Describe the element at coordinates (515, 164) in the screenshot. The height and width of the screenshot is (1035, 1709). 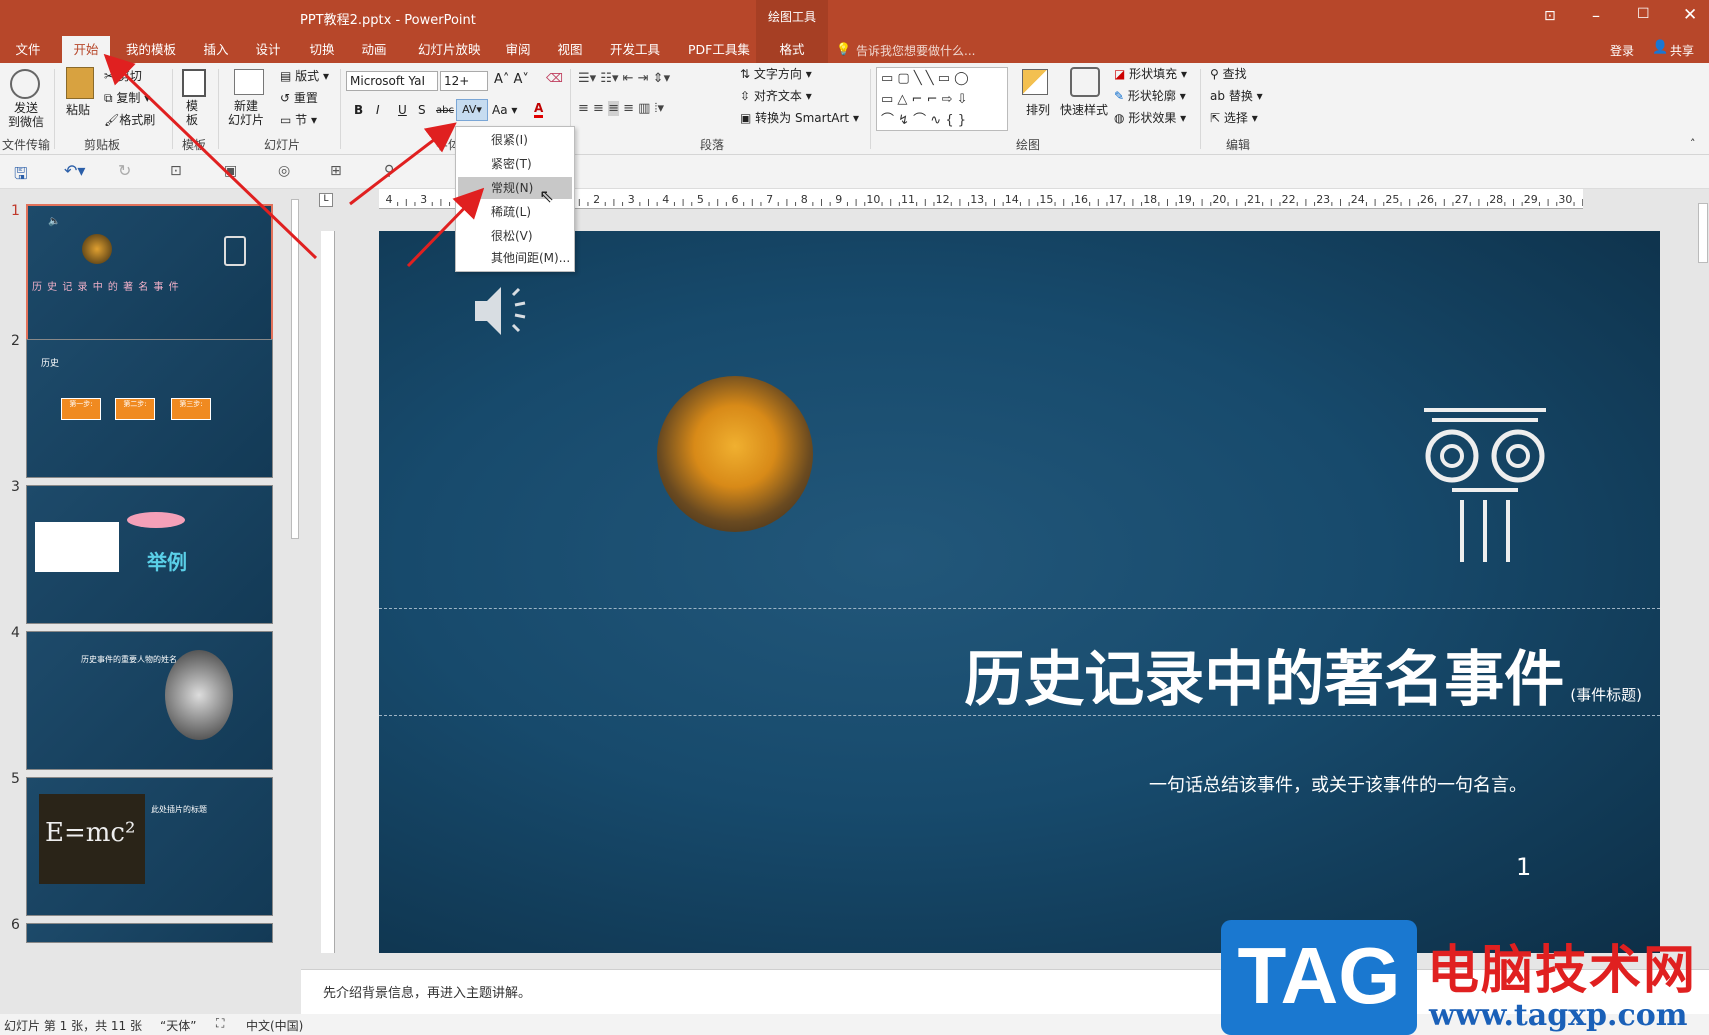
I see `spacing-tight: 紧密(T)` at that location.